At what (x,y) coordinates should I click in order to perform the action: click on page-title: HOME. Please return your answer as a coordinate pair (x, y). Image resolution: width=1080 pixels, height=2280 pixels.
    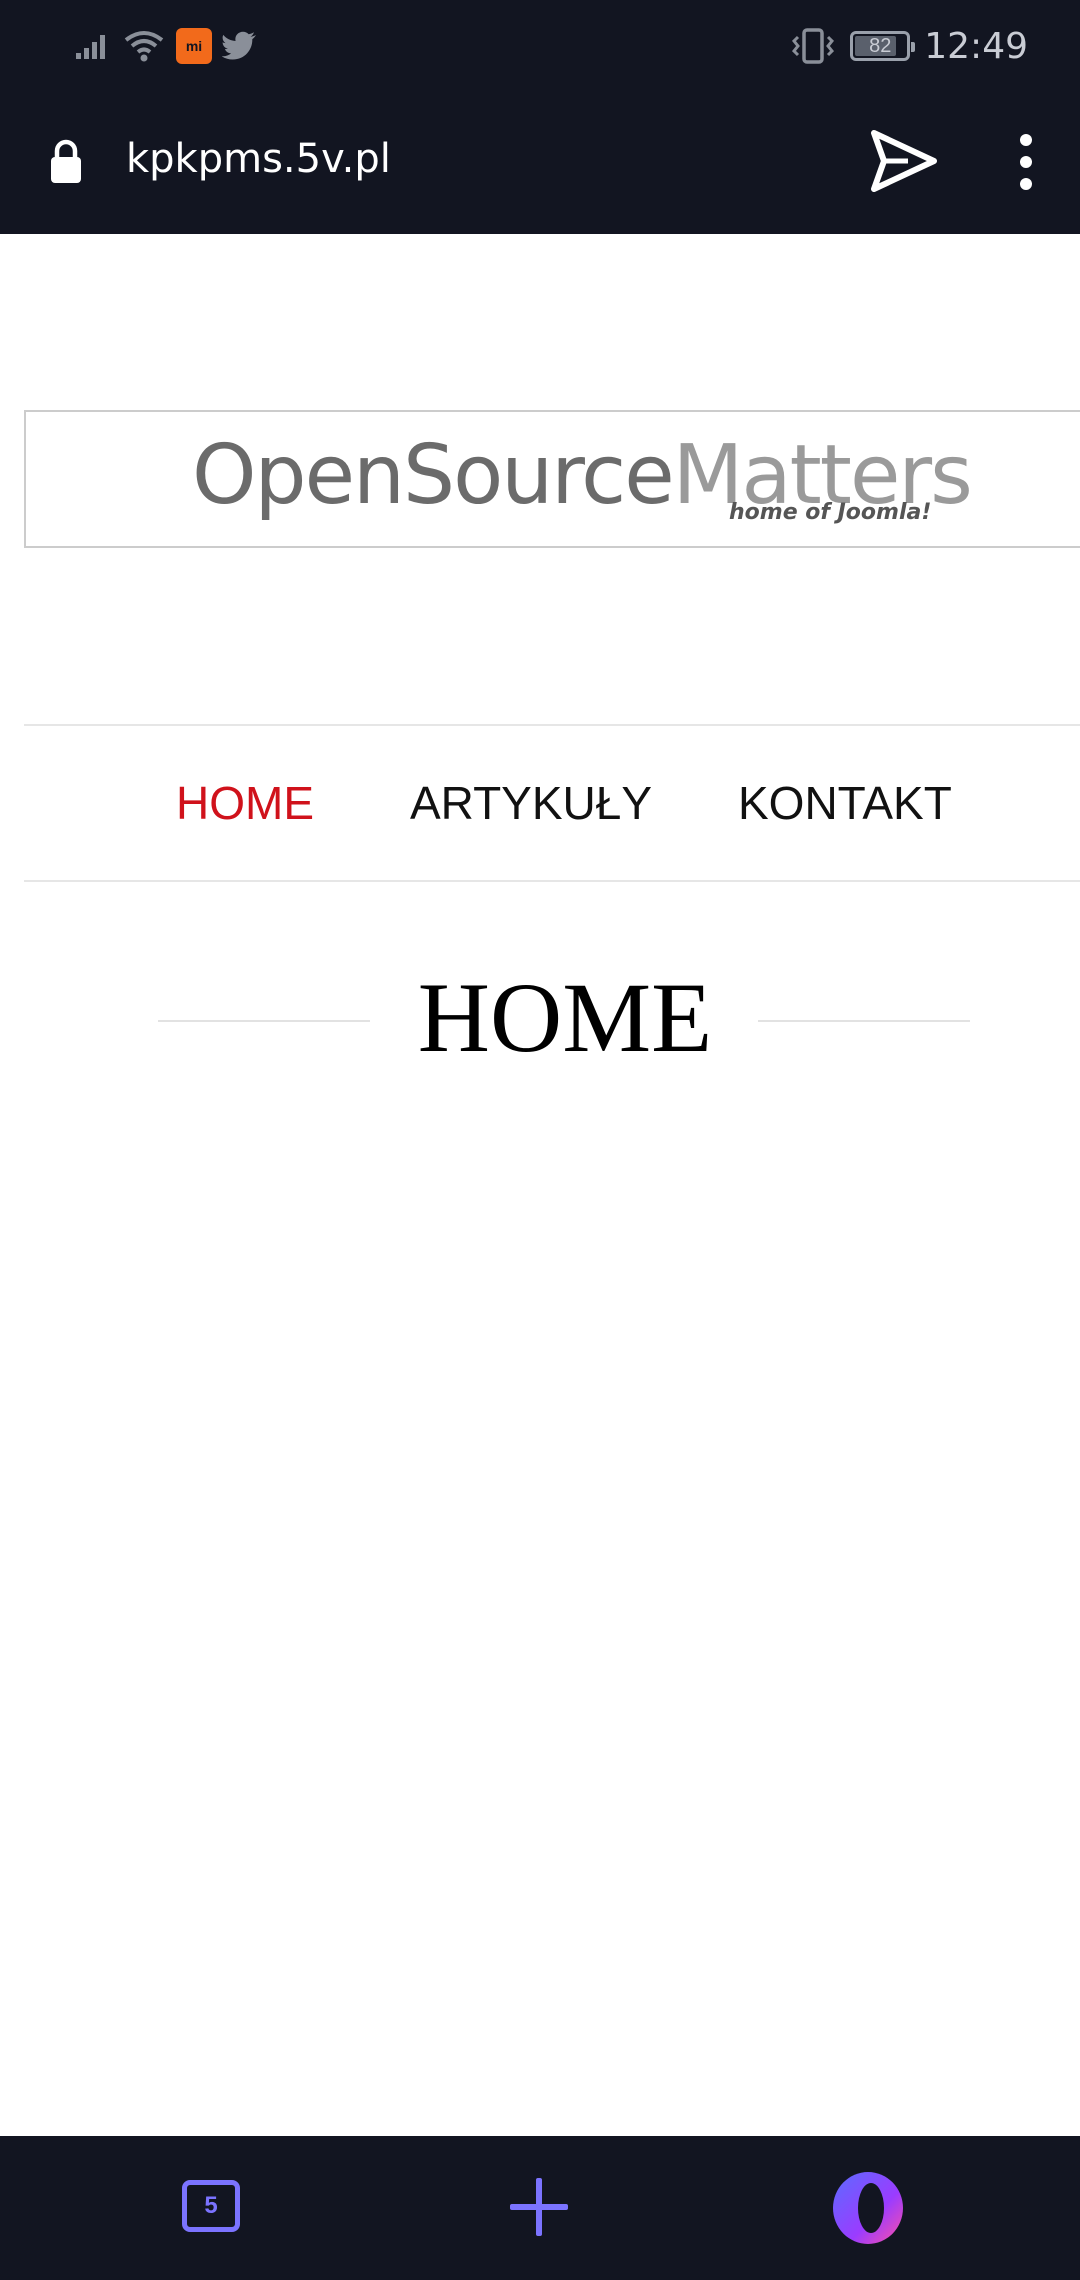
    Looking at the image, I should click on (565, 1017).